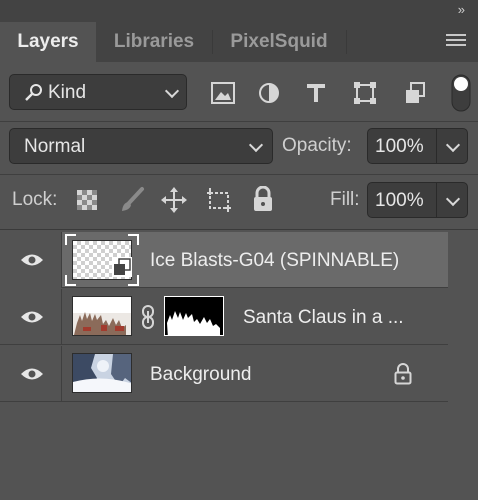 Image resolution: width=478 pixels, height=500 pixels. I want to click on santa-sleigh-thumbnail-image, so click(102, 316).